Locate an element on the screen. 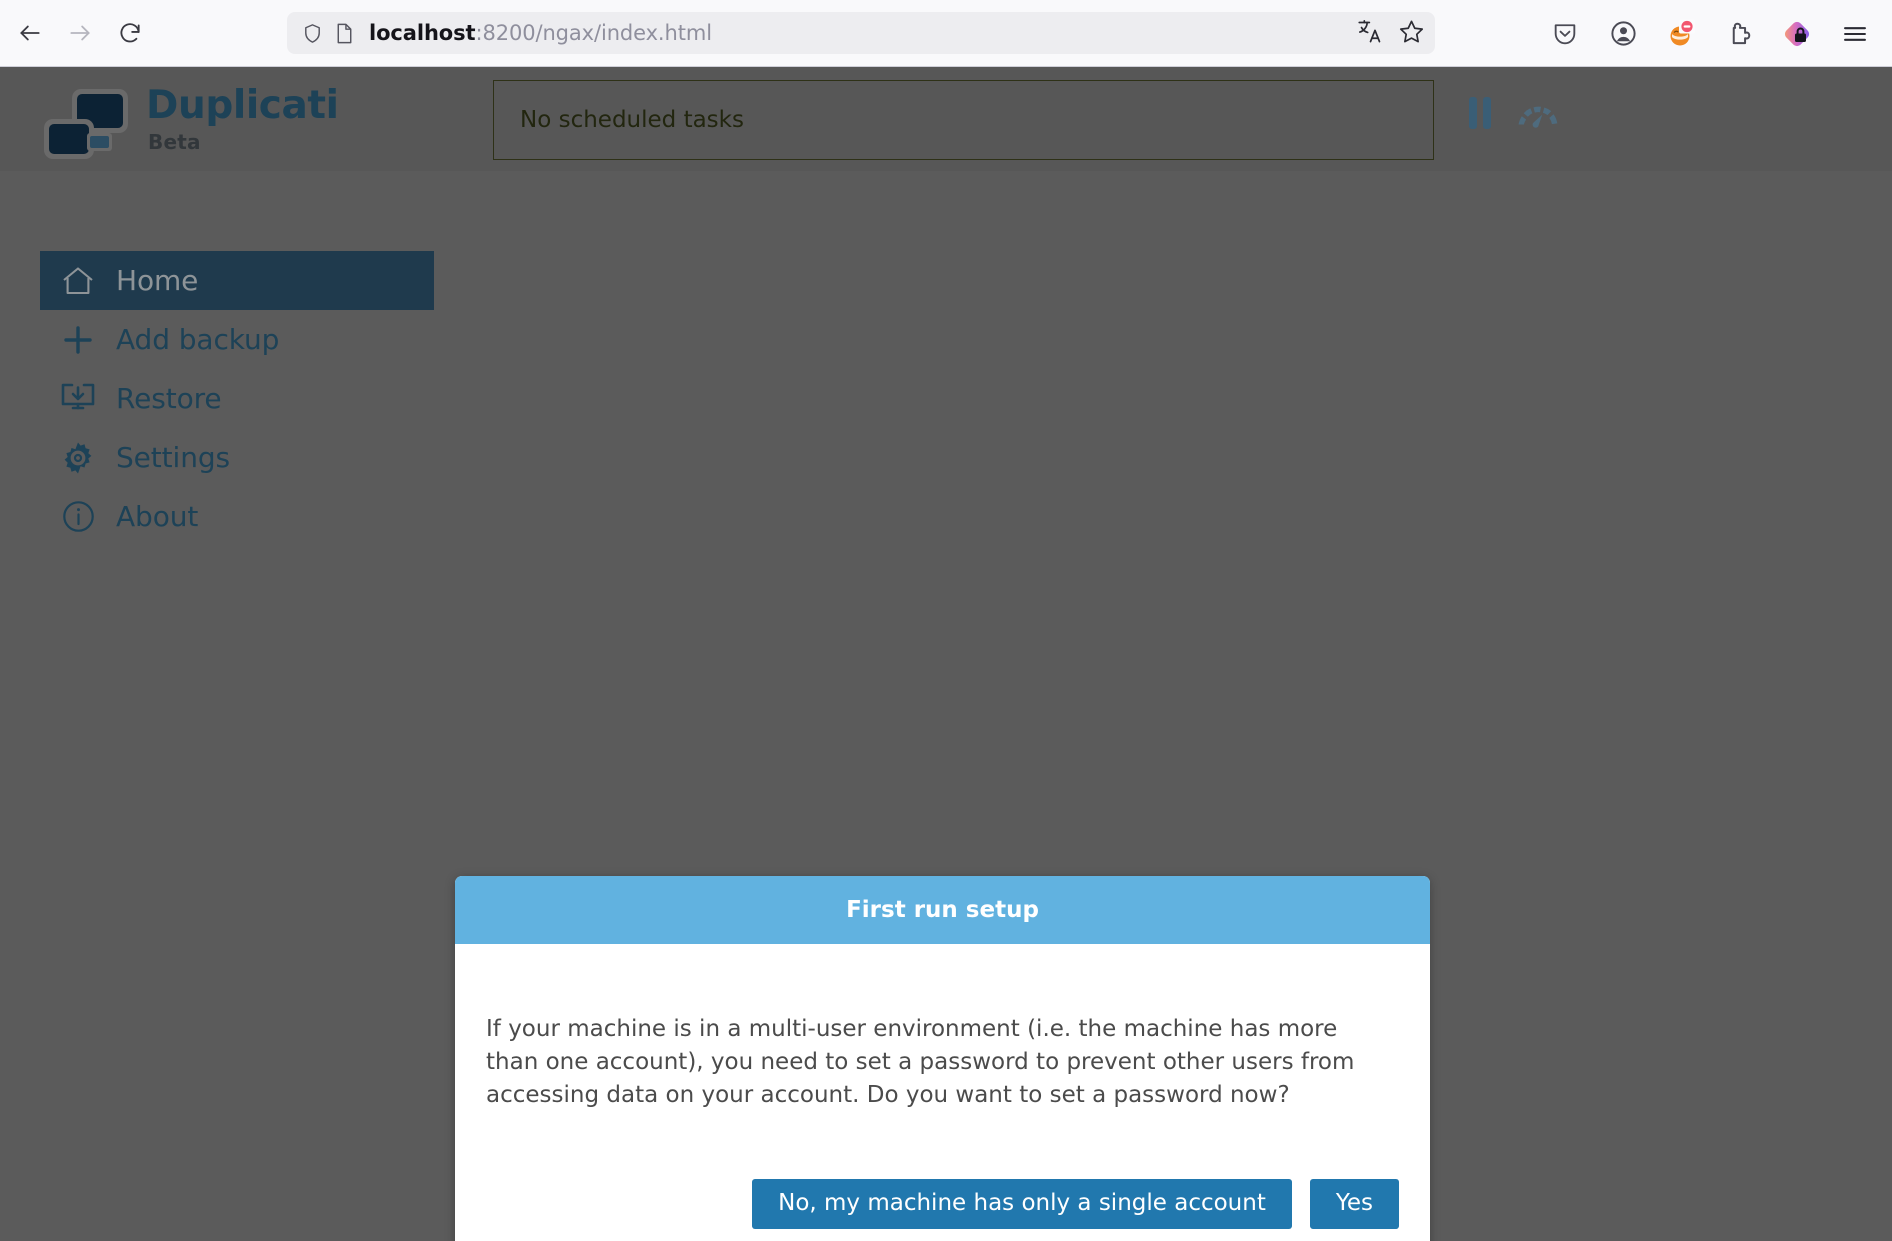 This screenshot has width=1892, height=1241. accept-password-button: Yes is located at coordinates (1354, 1204).